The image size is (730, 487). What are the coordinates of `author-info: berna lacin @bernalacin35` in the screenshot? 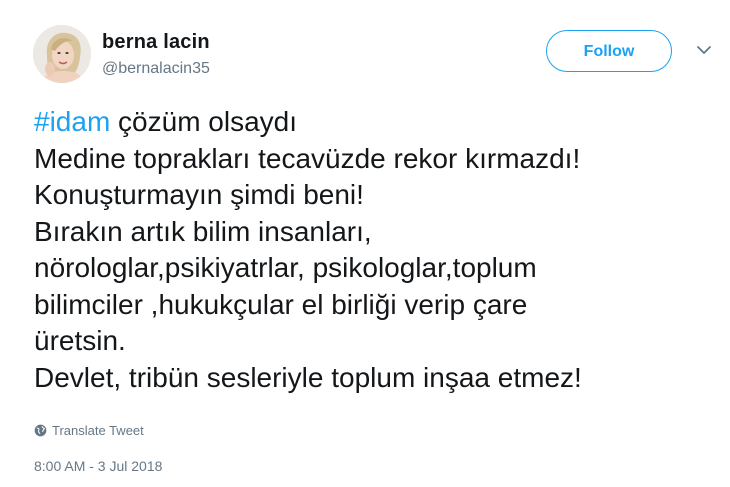 It's located at (156, 54).